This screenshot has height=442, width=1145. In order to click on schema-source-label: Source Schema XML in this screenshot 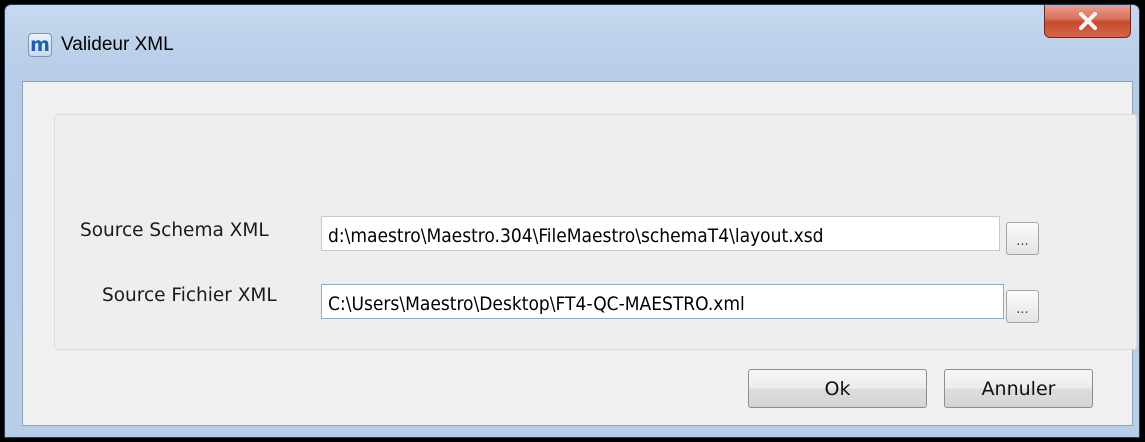, I will do `click(174, 230)`.